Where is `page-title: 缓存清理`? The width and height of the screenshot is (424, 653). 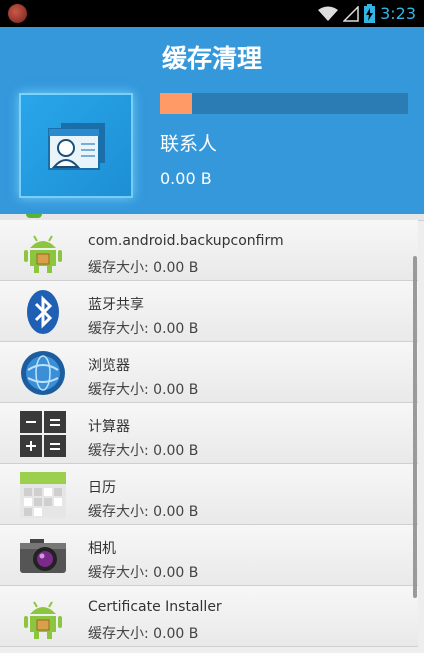 page-title: 缓存清理 is located at coordinates (211, 58).